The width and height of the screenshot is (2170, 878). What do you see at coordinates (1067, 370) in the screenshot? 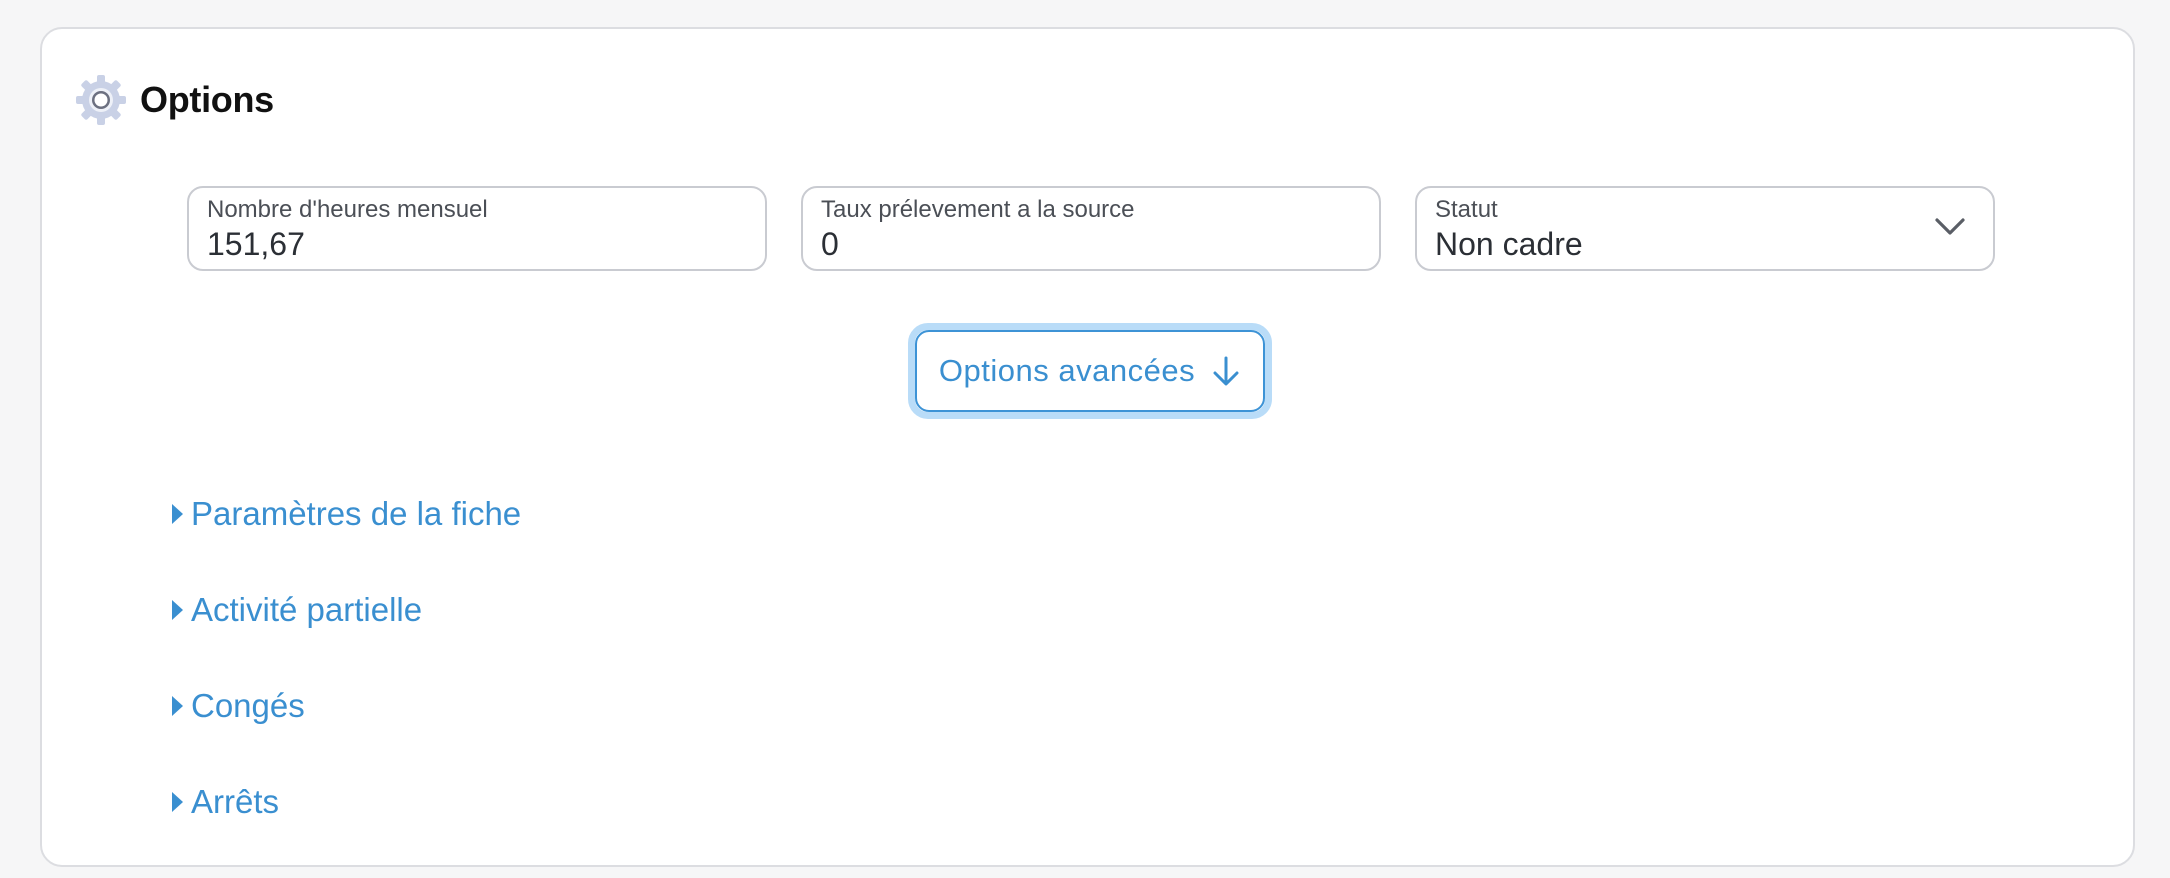
I see `advanced-options-label: Options avancées` at bounding box center [1067, 370].